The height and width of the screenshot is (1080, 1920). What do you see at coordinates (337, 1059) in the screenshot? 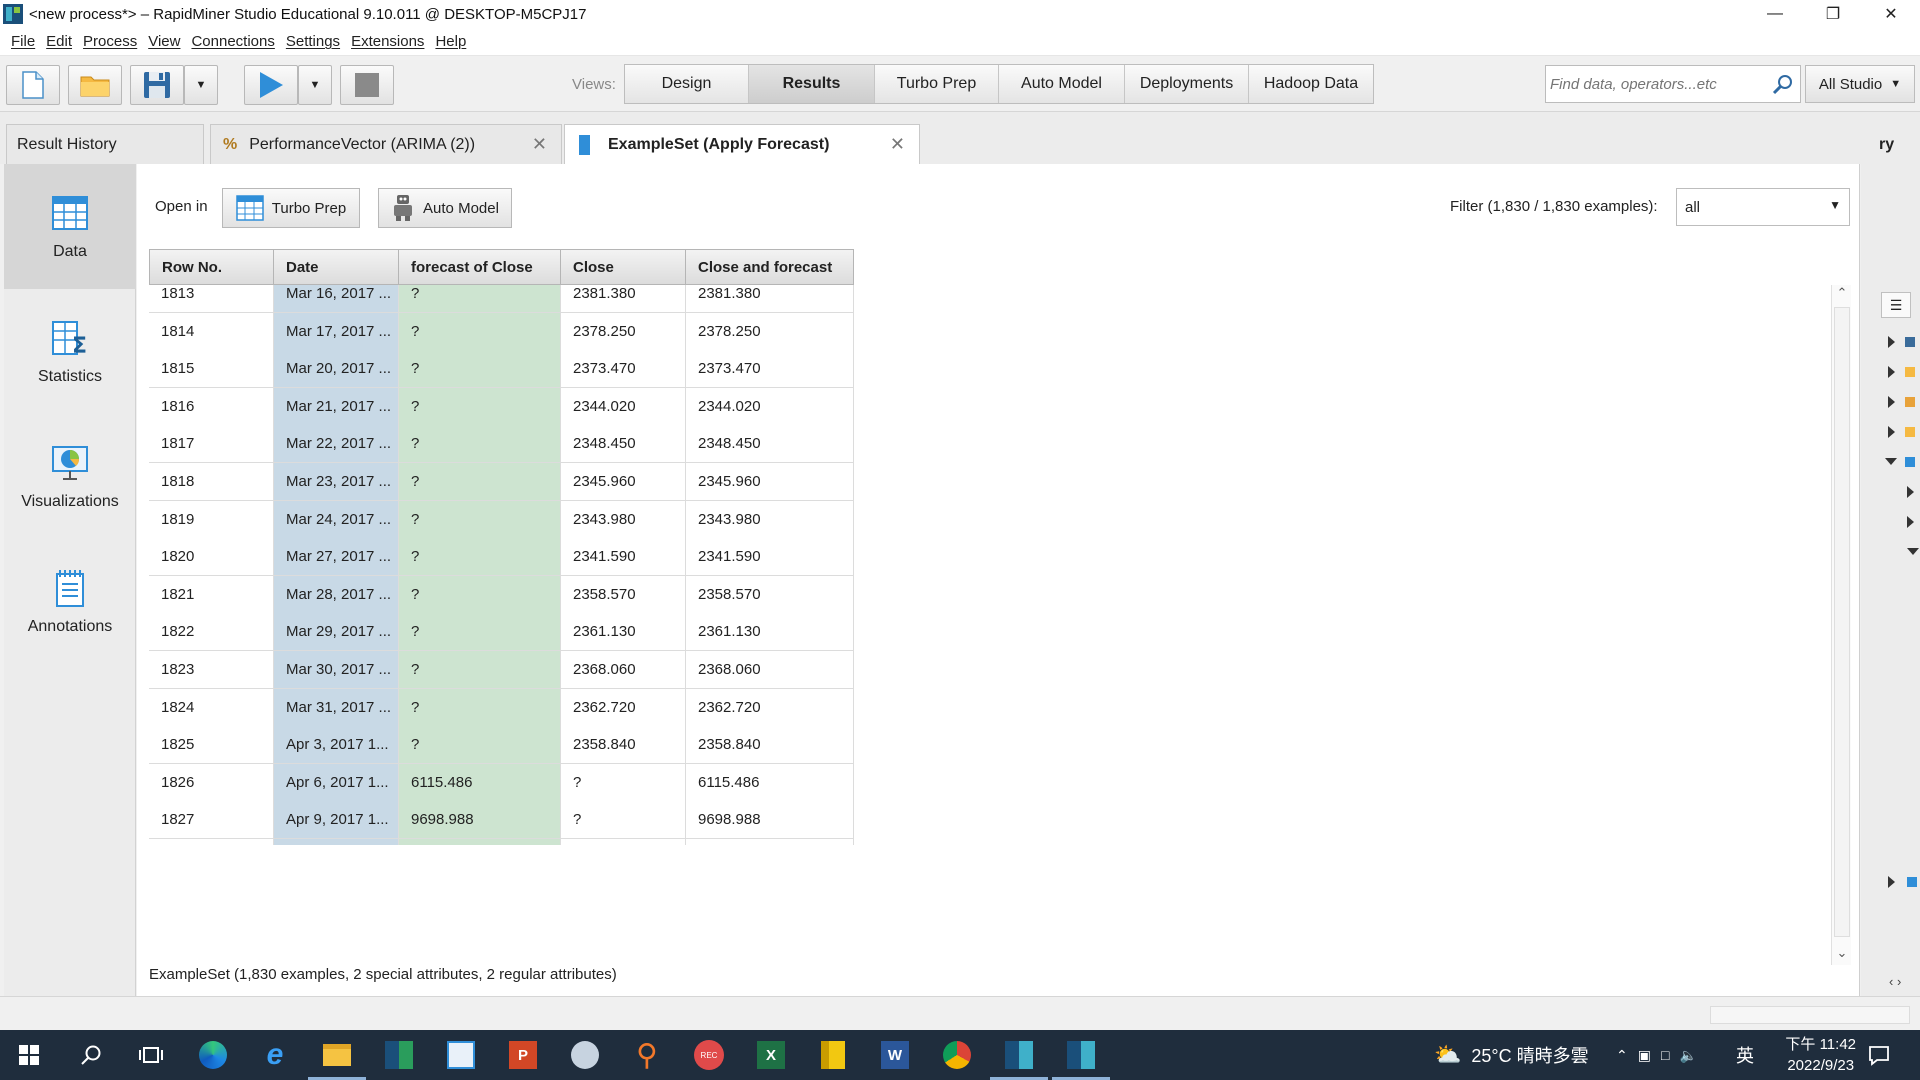
I see `file-explorer-button` at bounding box center [337, 1059].